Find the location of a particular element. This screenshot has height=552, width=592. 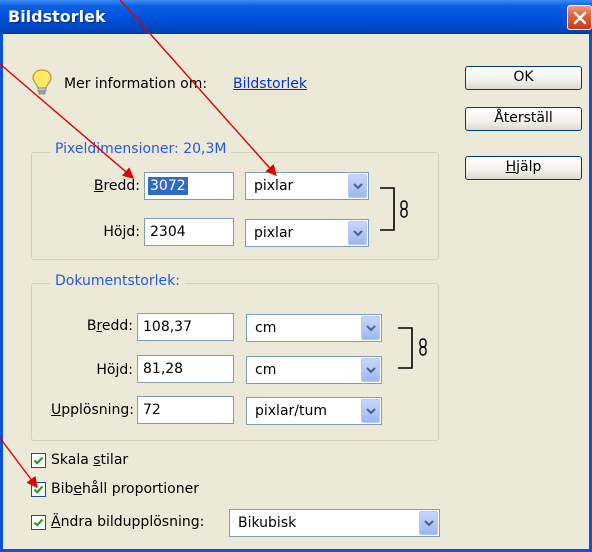

doc-width-unit-dropdown is located at coordinates (370, 328).